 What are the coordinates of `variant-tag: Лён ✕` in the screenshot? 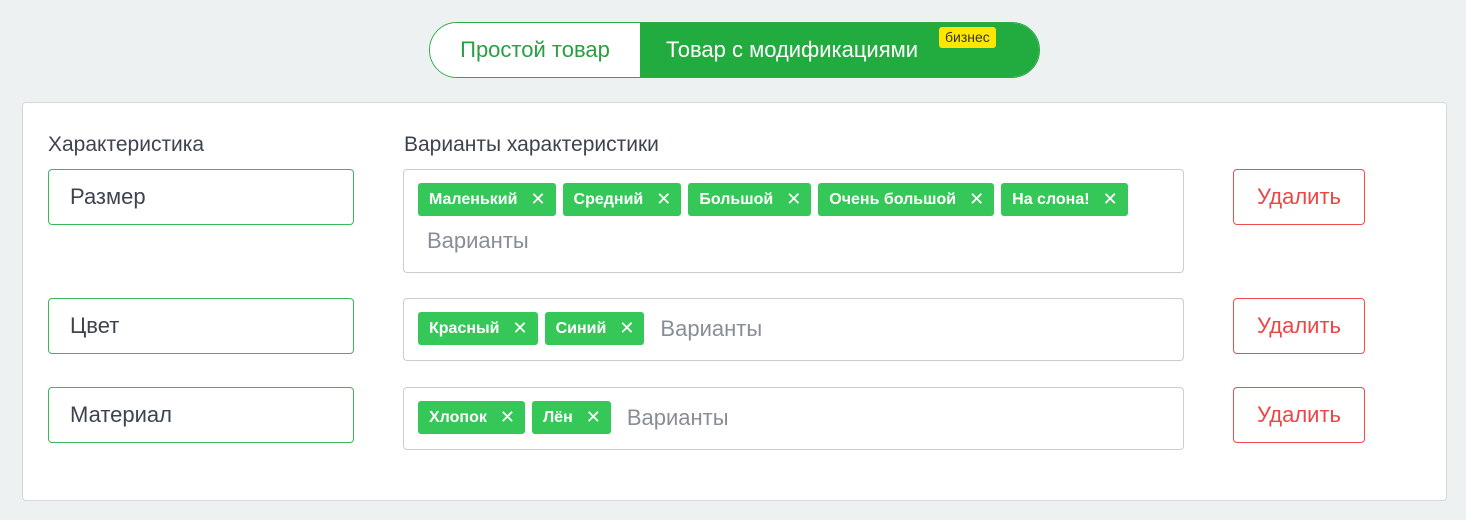 It's located at (571, 417).